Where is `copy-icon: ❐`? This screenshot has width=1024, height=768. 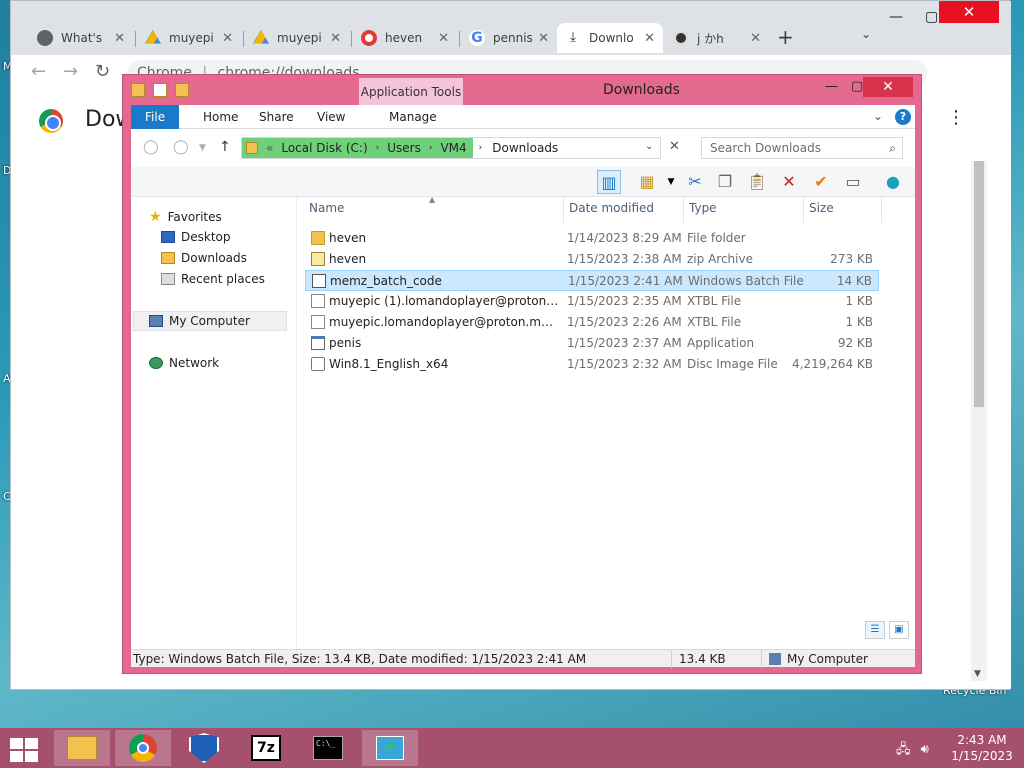 copy-icon: ❐ is located at coordinates (725, 182).